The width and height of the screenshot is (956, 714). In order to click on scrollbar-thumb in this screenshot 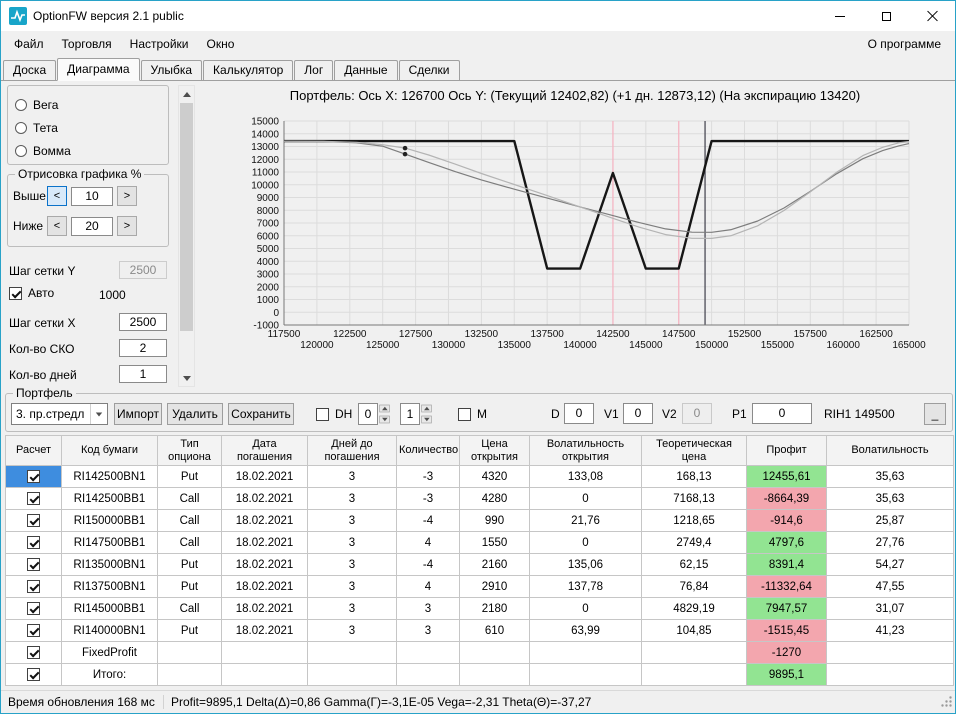, I will do `click(186, 217)`.